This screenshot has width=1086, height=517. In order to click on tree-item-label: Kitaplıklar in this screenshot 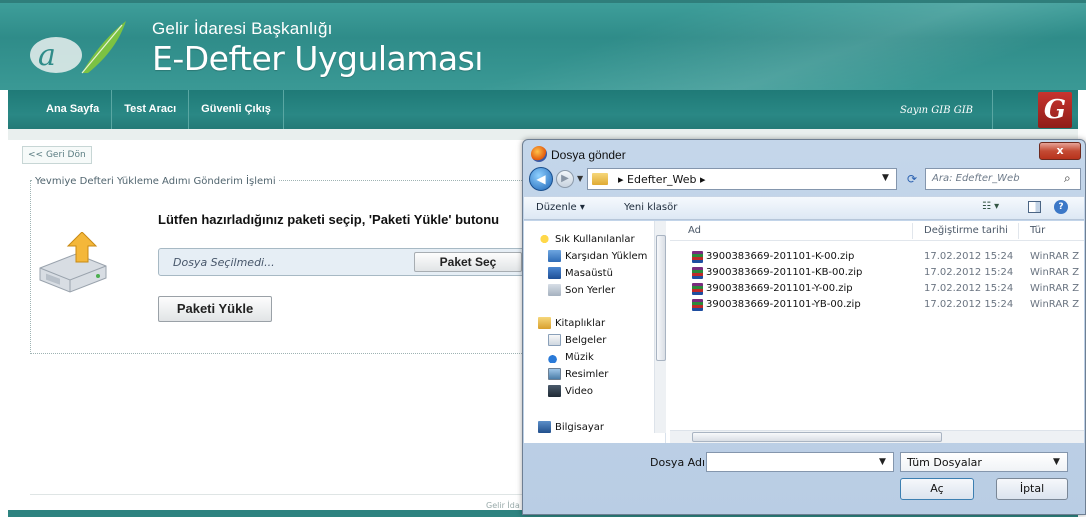, I will do `click(580, 323)`.